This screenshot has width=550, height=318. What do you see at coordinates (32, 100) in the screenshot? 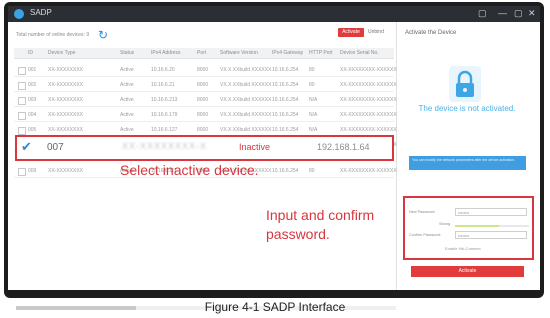
I see `table-cell: 003` at bounding box center [32, 100].